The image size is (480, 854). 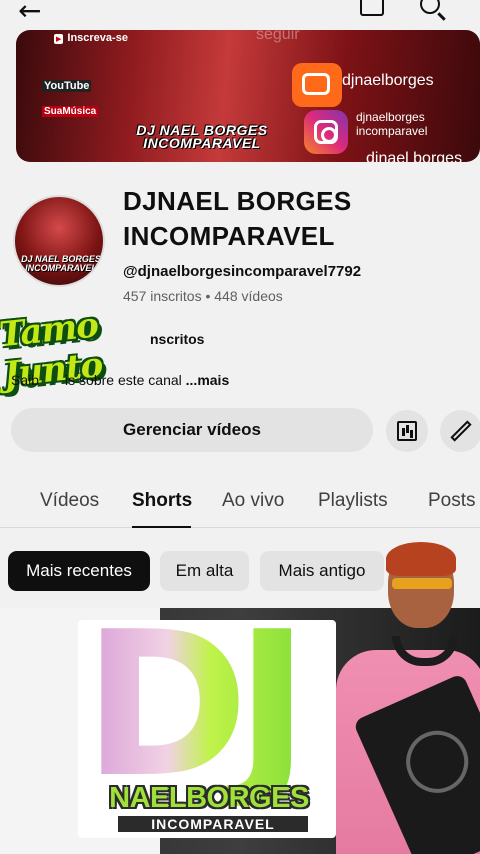 I want to click on about-more-link: ...mais, so click(x=208, y=380).